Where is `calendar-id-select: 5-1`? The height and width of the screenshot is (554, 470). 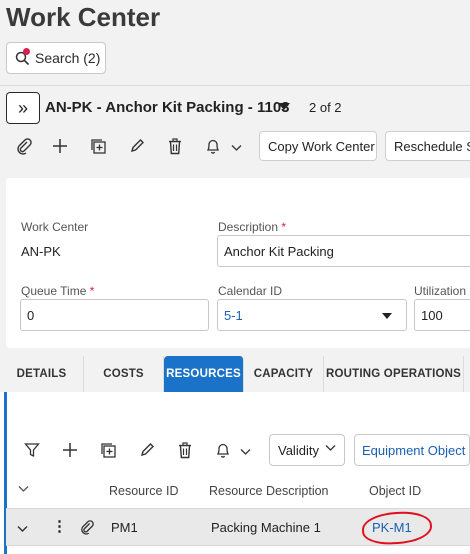 calendar-id-select: 5-1 is located at coordinates (312, 315).